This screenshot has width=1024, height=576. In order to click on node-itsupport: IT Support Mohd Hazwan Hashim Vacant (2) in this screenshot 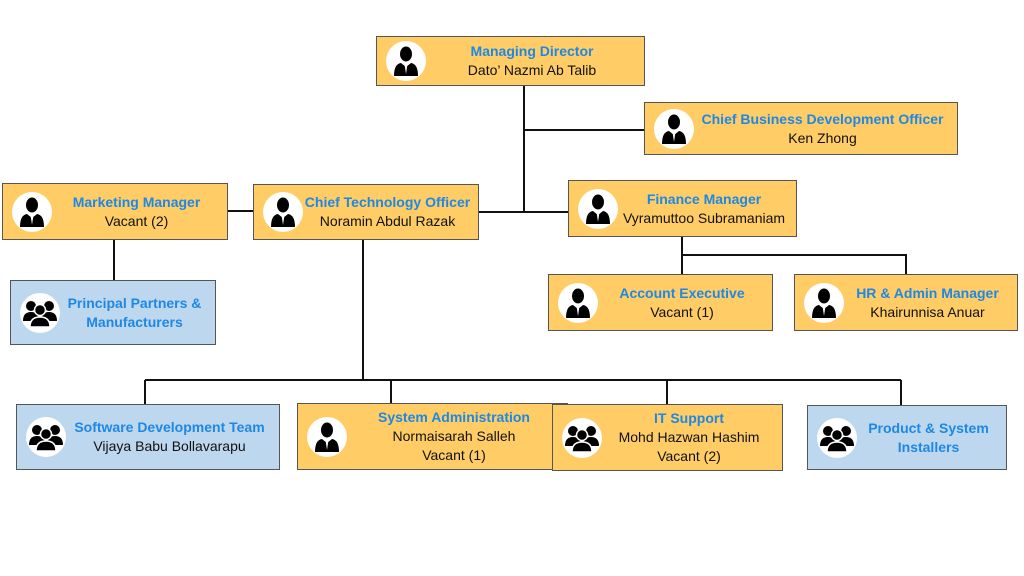, I will do `click(667, 437)`.